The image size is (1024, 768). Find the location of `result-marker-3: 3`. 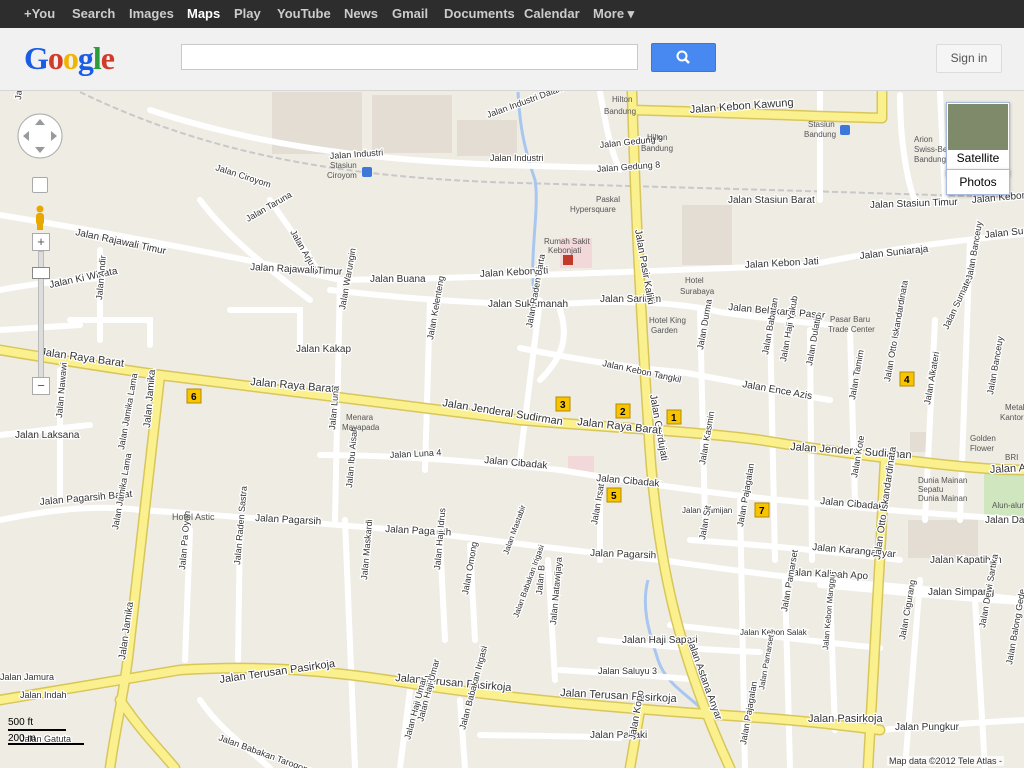

result-marker-3: 3 is located at coordinates (563, 404).